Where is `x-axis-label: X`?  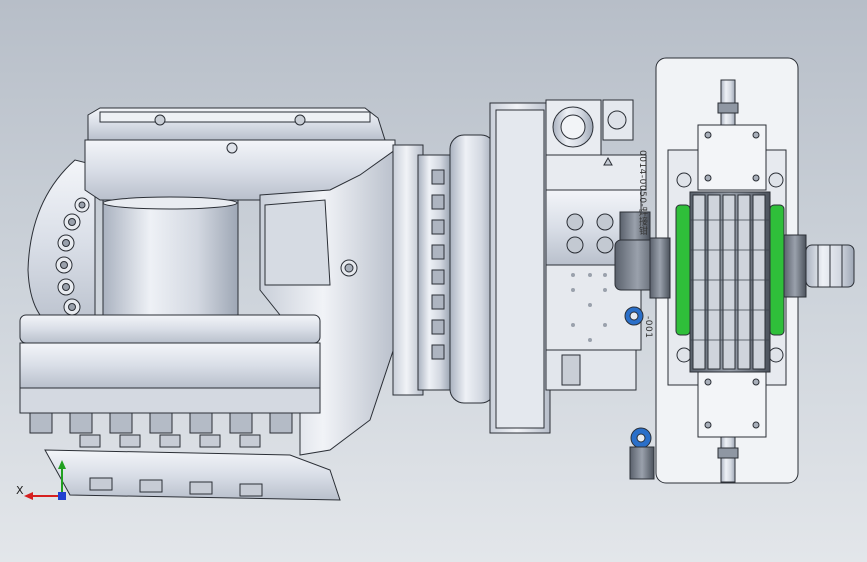 x-axis-label: X is located at coordinates (20, 490).